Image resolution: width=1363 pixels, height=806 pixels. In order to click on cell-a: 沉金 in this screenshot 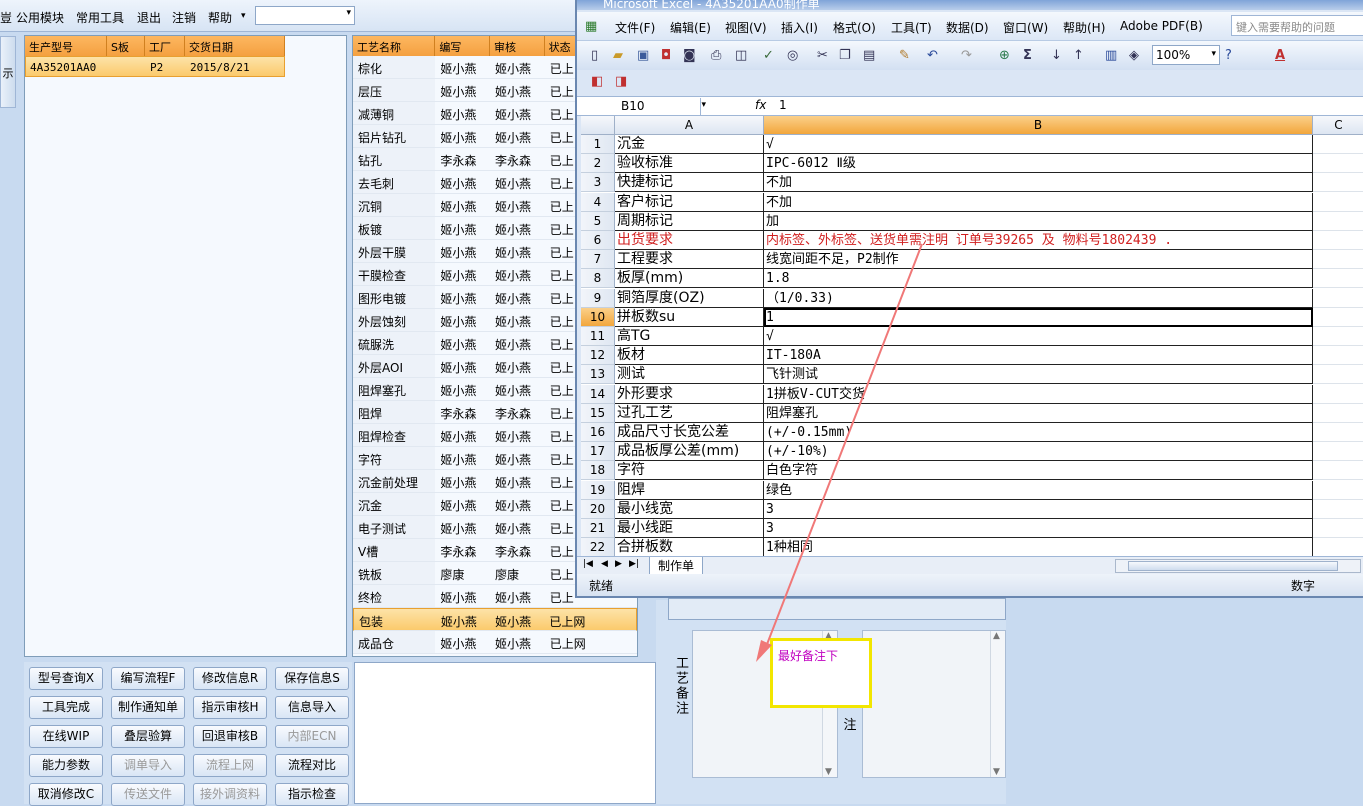, I will do `click(689, 144)`.